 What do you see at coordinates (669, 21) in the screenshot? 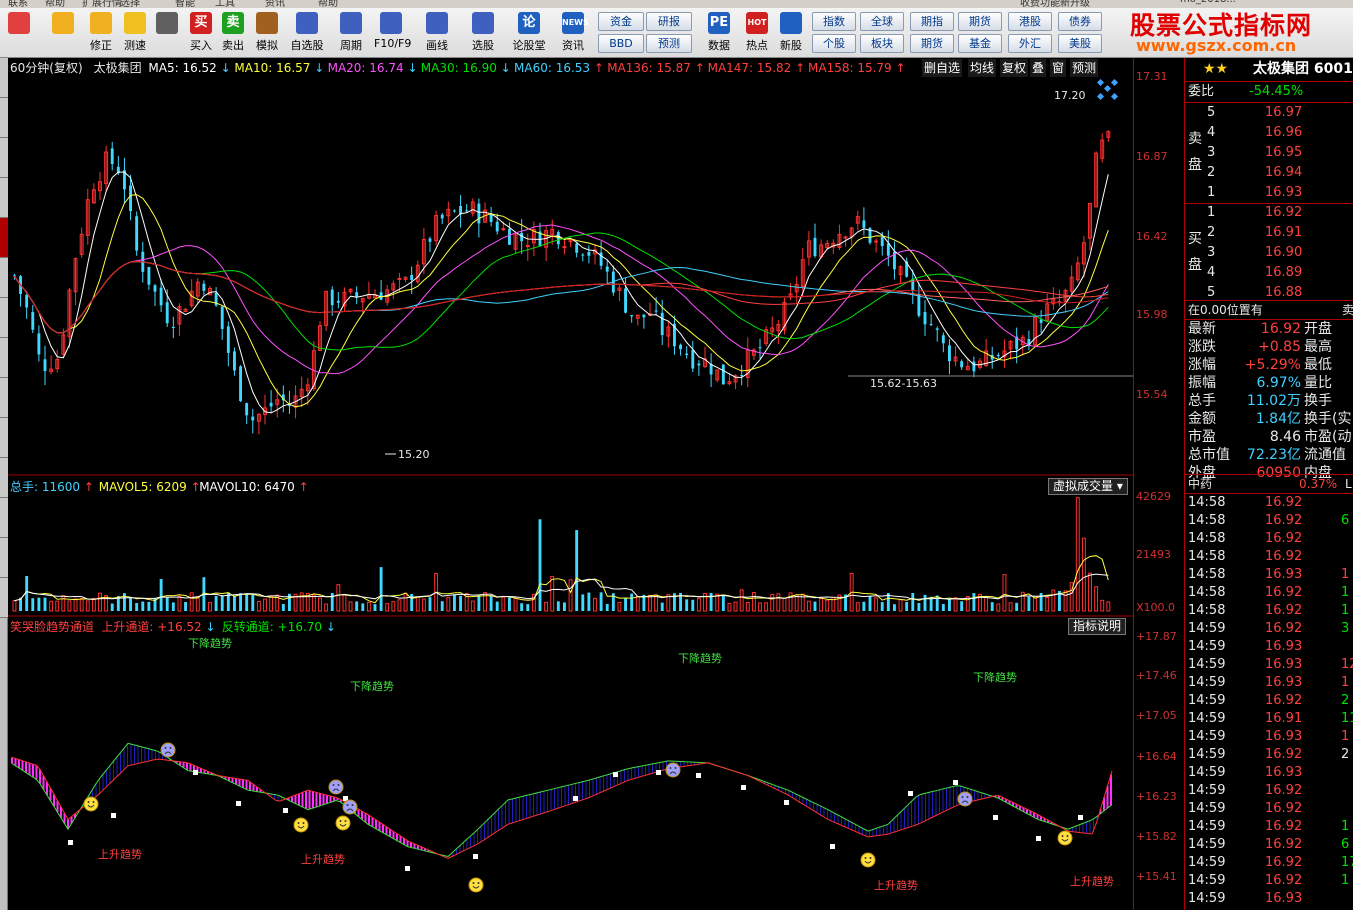
I see `quick-button: 研报` at bounding box center [669, 21].